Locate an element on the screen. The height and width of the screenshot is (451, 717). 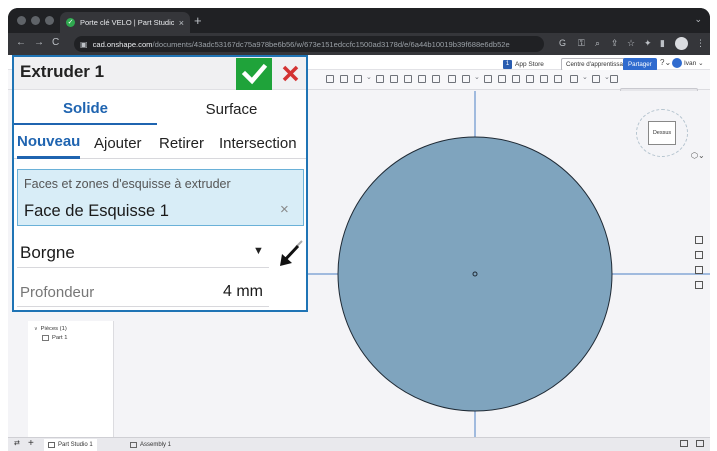
user-avatar is located at coordinates (677, 63).